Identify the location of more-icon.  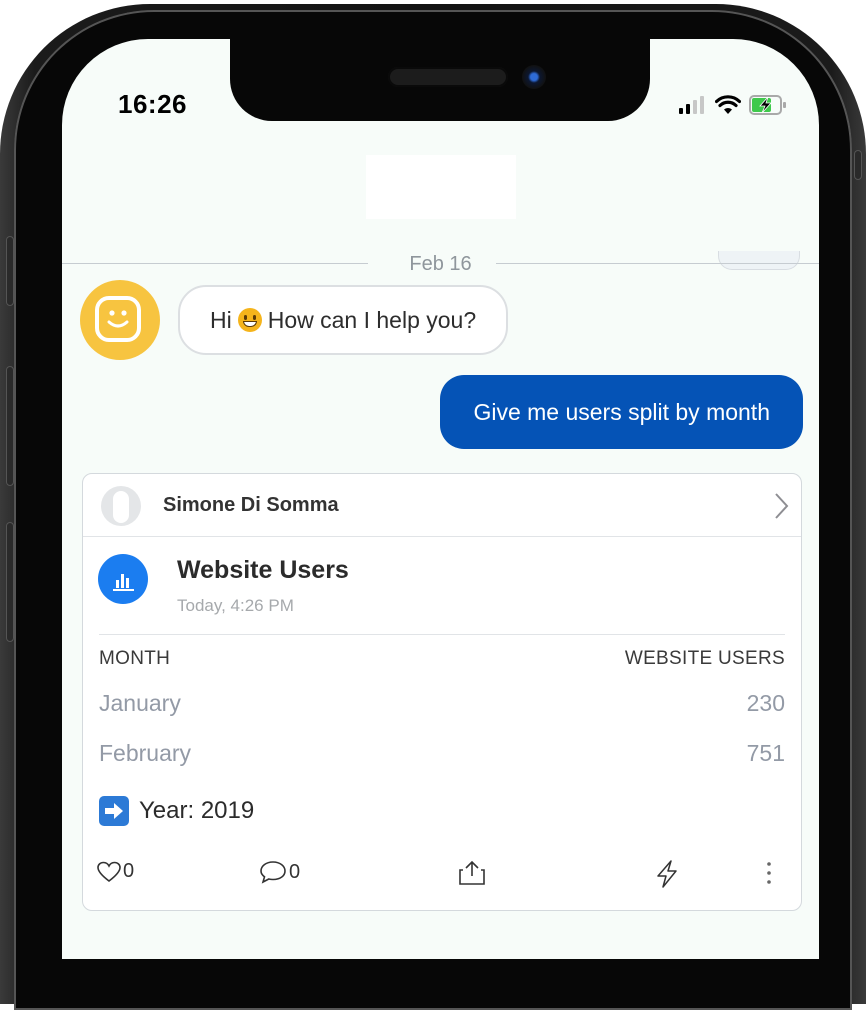
(769, 873).